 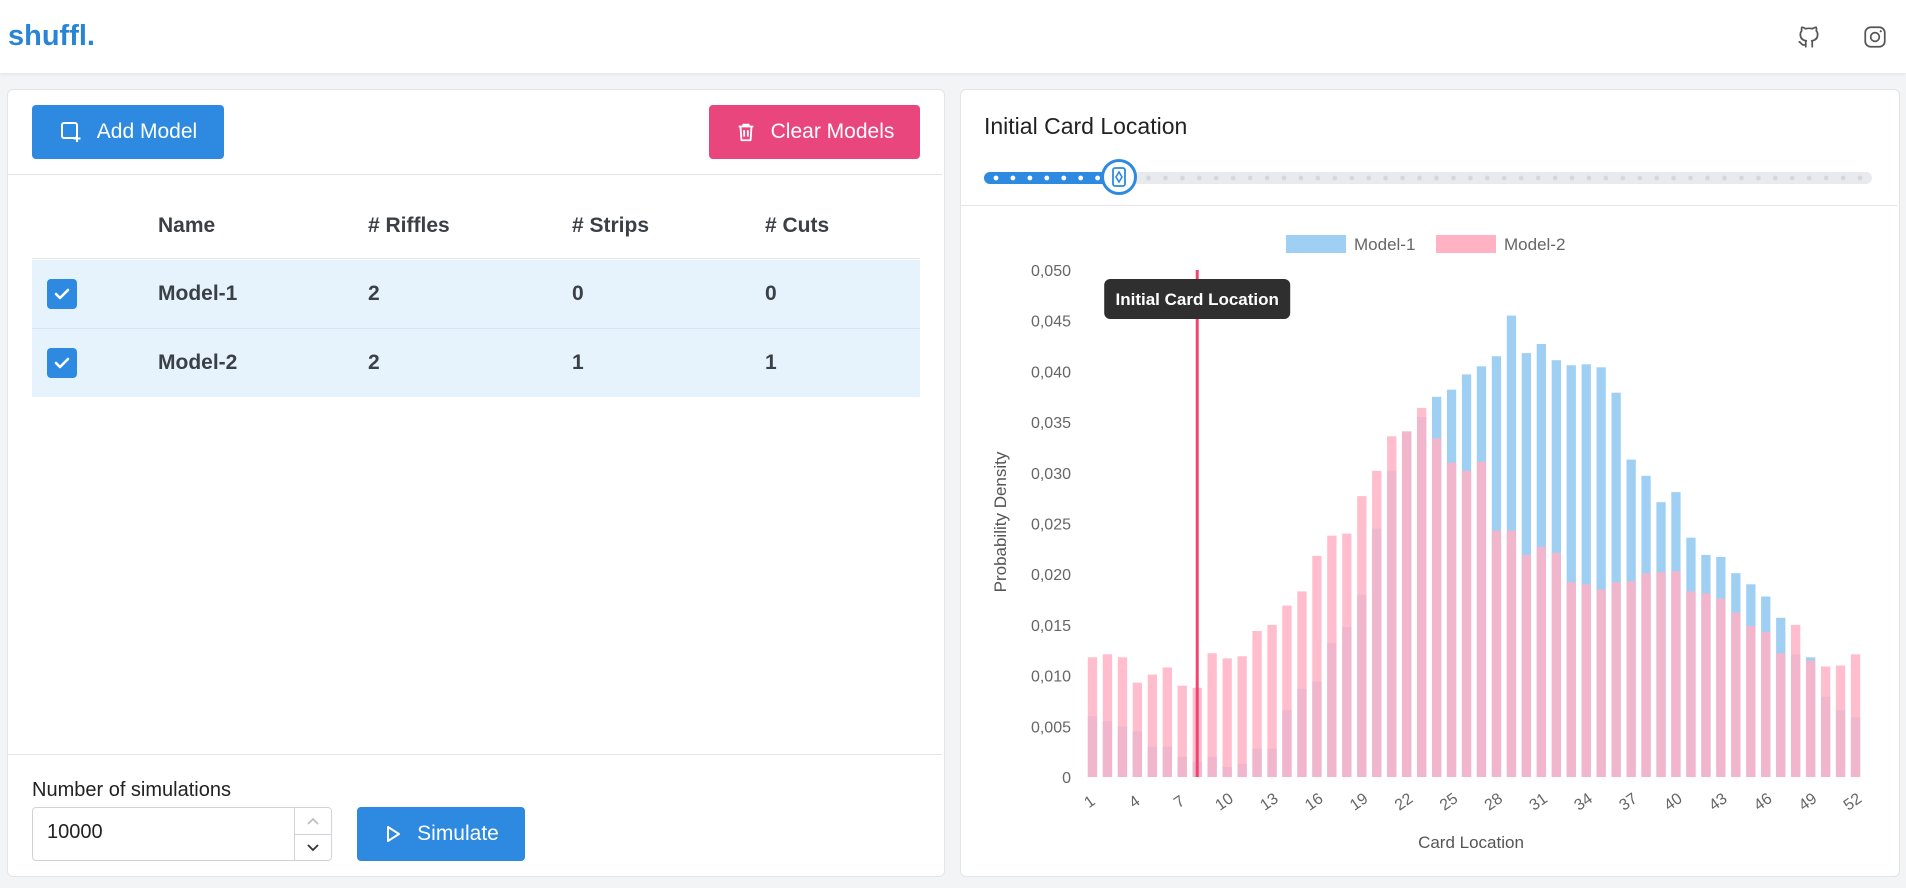 What do you see at coordinates (1066, 778) in the screenshot?
I see `y-tick-label: 0` at bounding box center [1066, 778].